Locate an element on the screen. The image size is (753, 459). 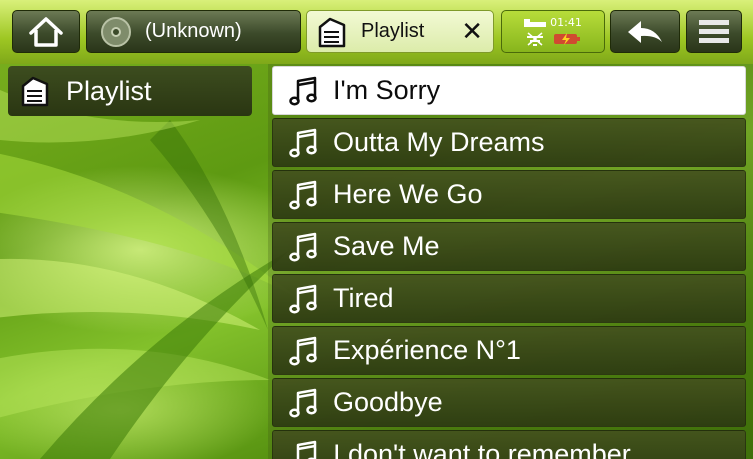
track-title: I'm Sorry is located at coordinates (387, 90).